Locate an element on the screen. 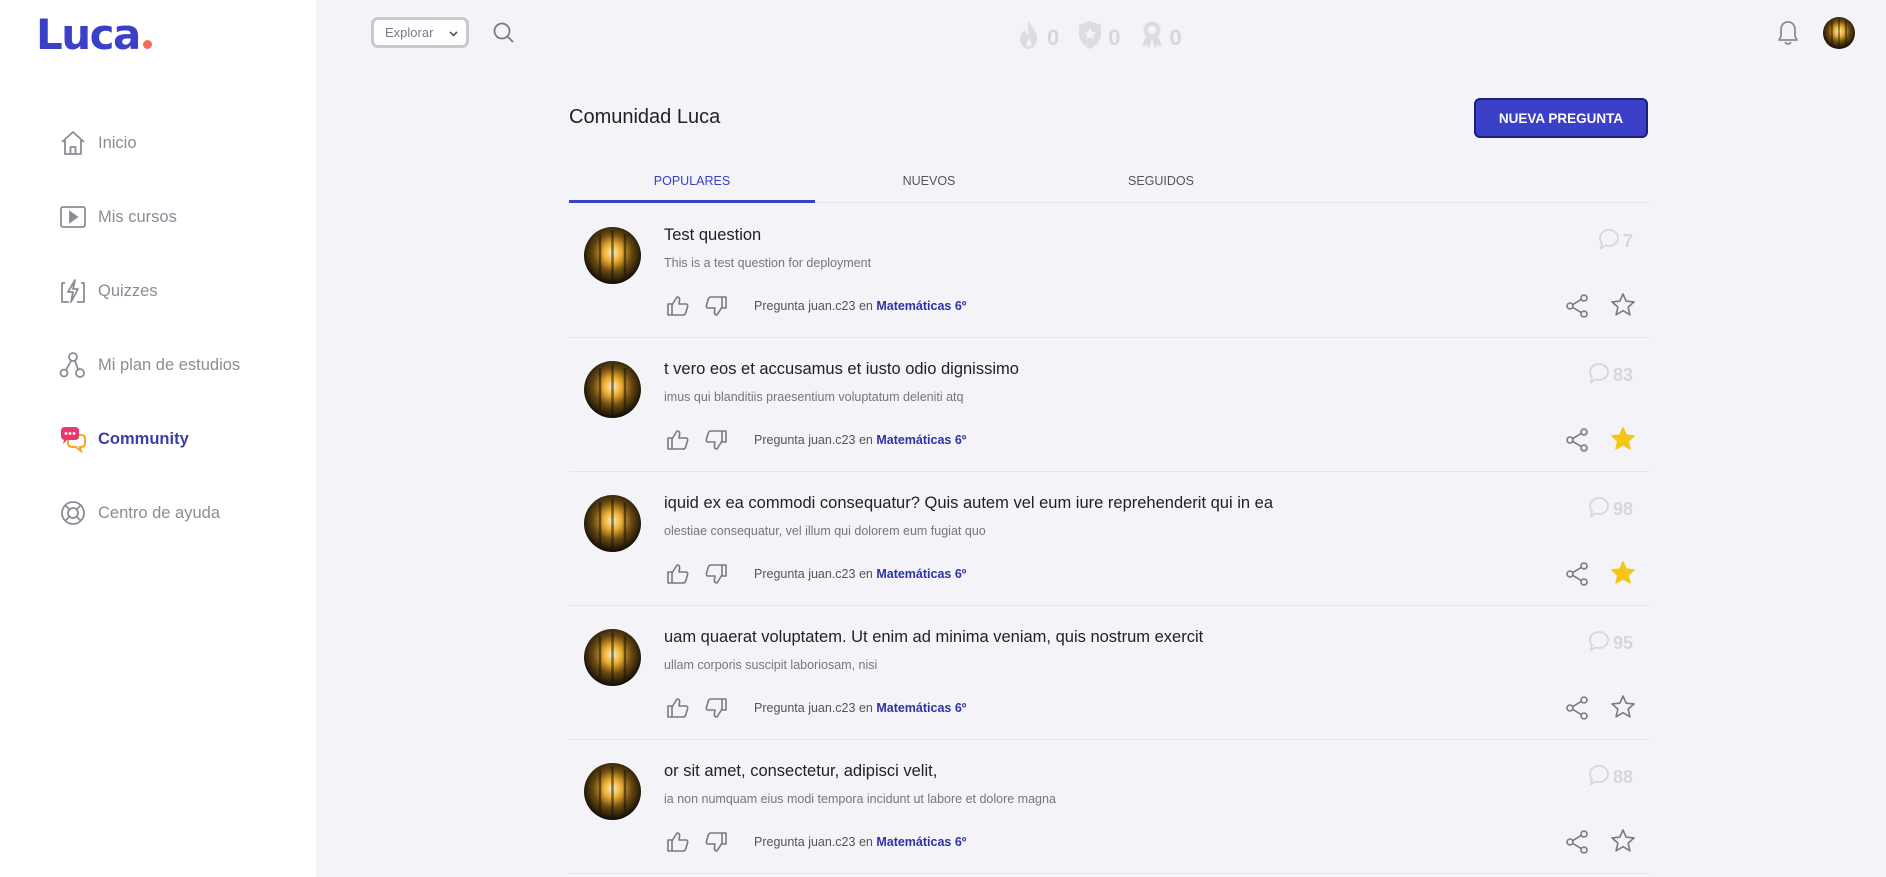 The image size is (1886, 877). tabs: POPULARES NUEVOS SEGUIDOS is located at coordinates (1109, 183).